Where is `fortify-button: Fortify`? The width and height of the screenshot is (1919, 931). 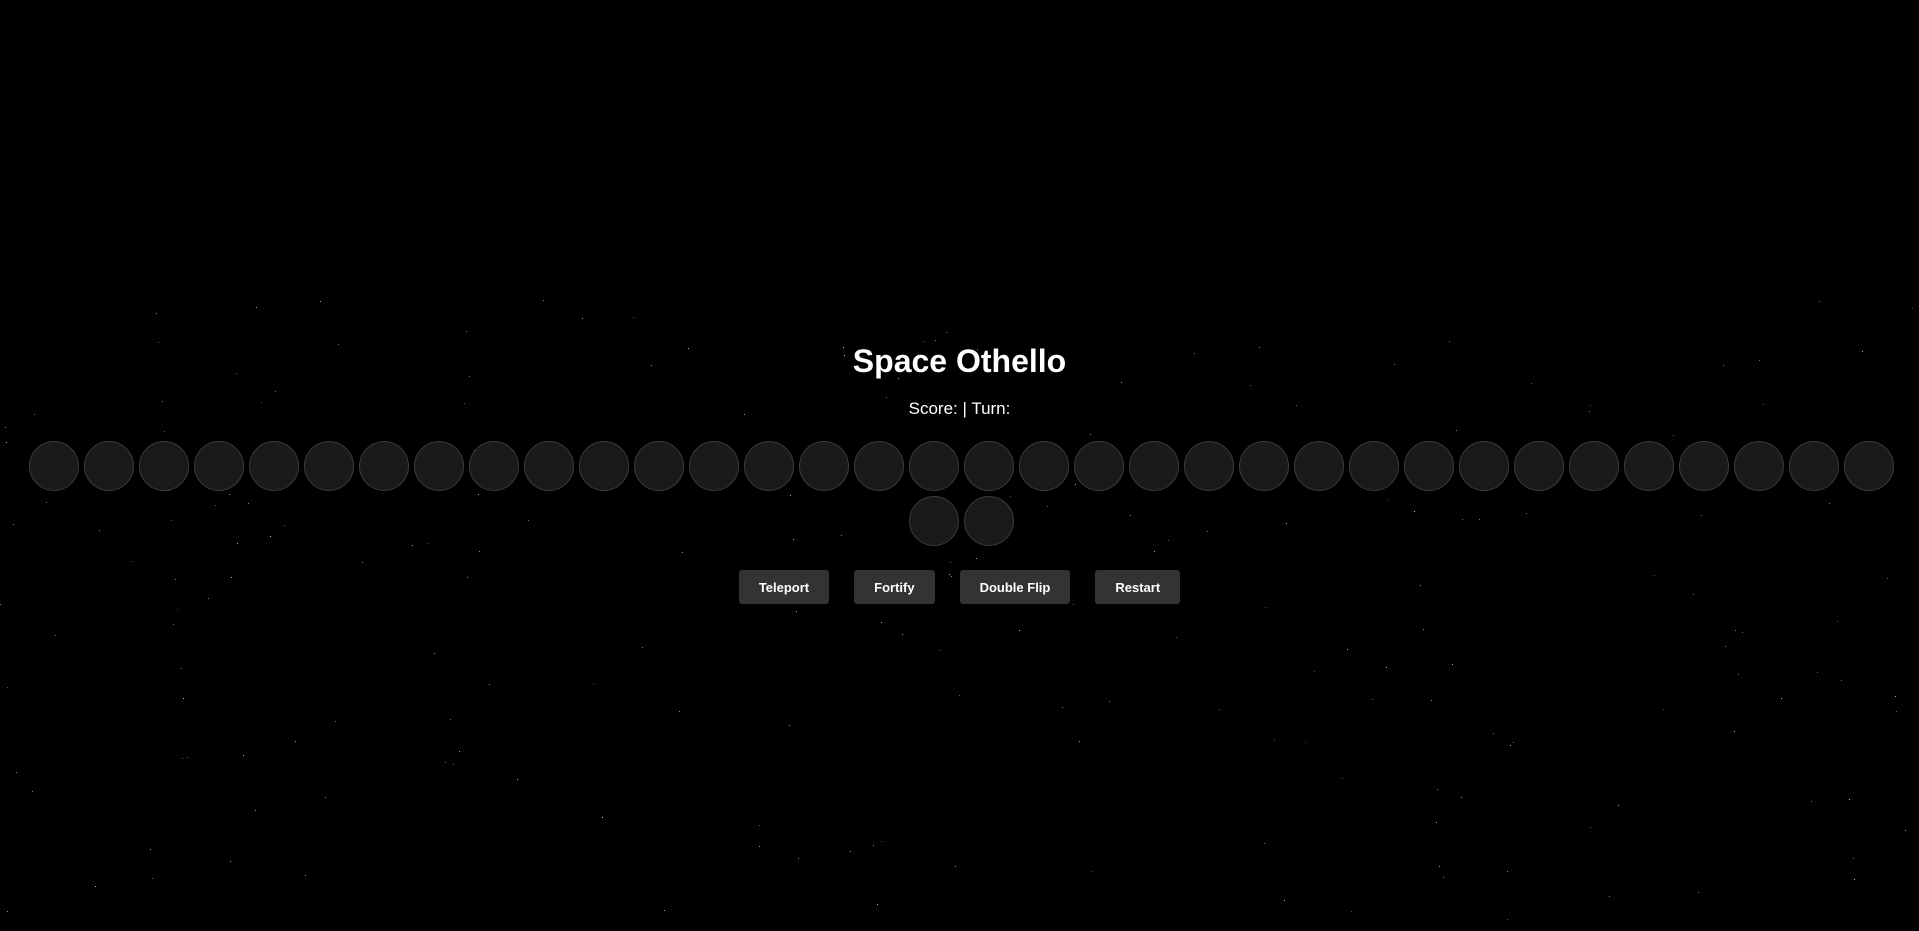
fortify-button: Fortify is located at coordinates (894, 587).